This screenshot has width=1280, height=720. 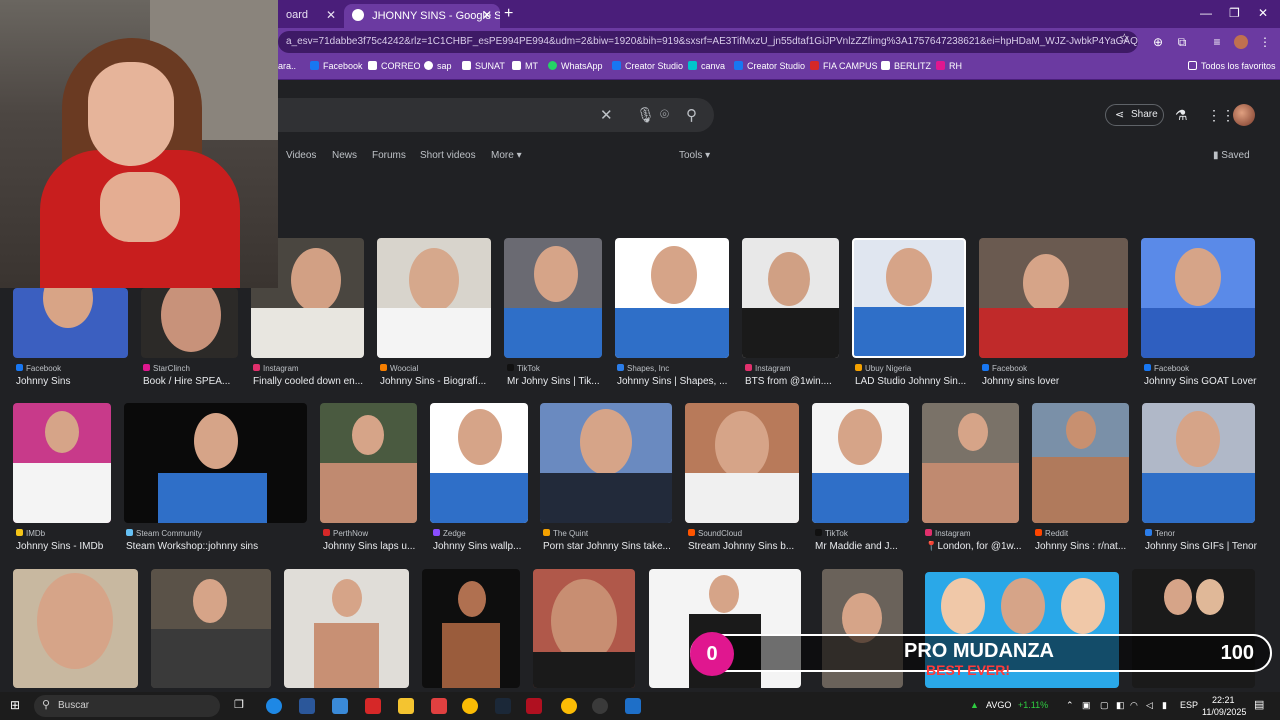 What do you see at coordinates (1224, 712) in the screenshot?
I see `clock-date: 11/09/2025` at bounding box center [1224, 712].